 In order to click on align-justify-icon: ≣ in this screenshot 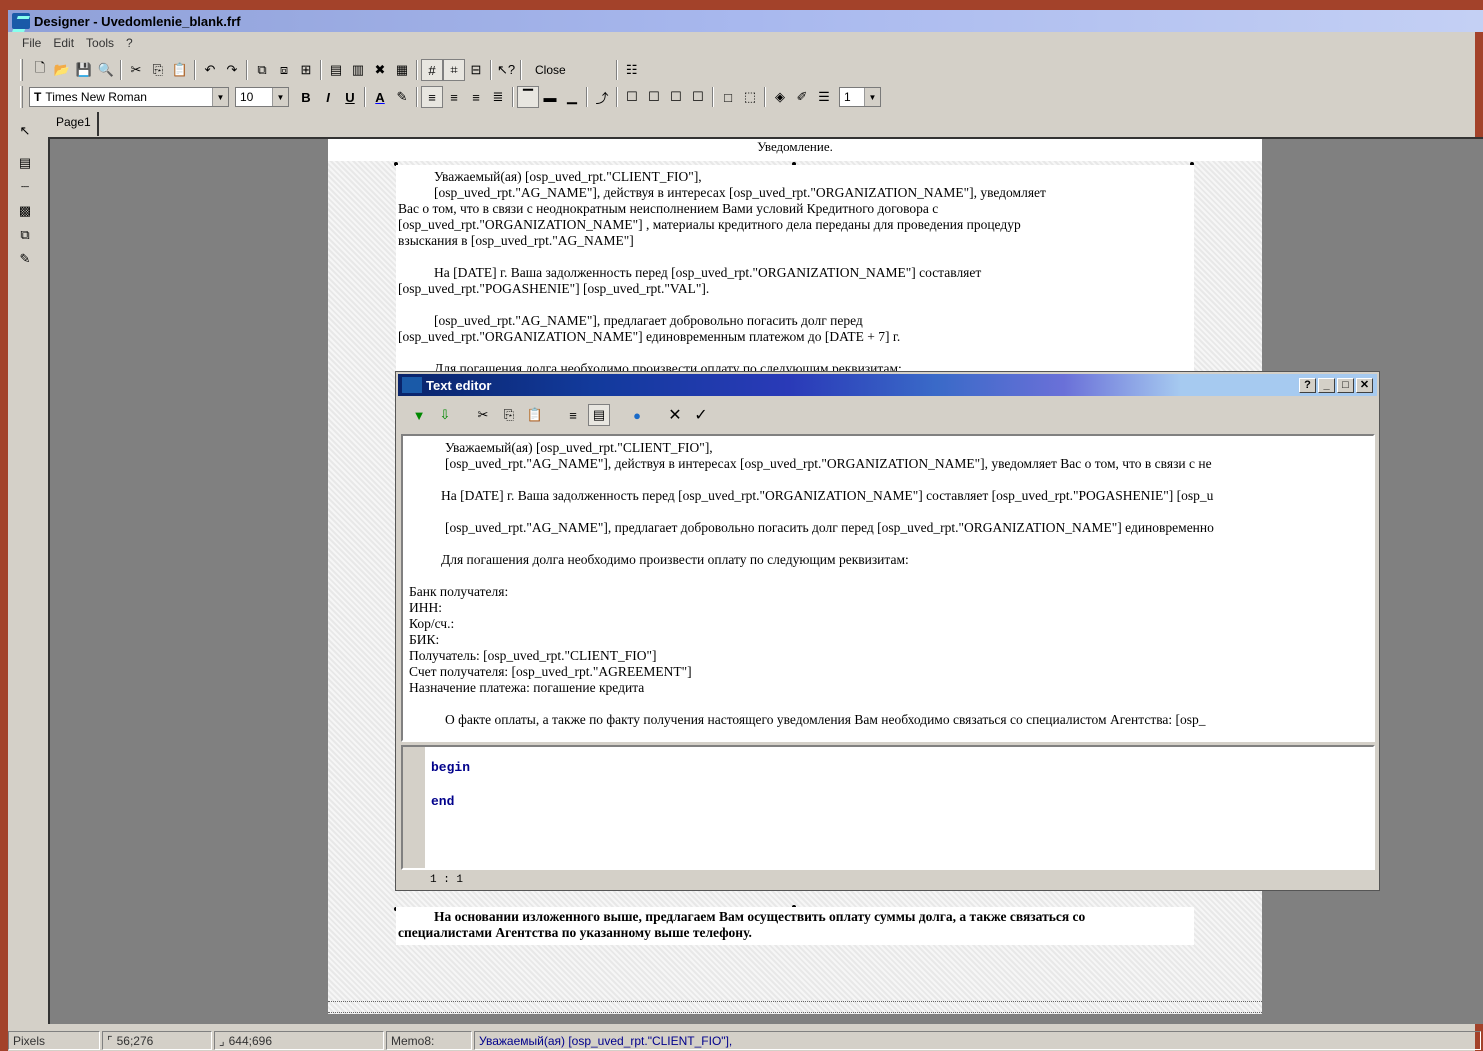, I will do `click(498, 97)`.